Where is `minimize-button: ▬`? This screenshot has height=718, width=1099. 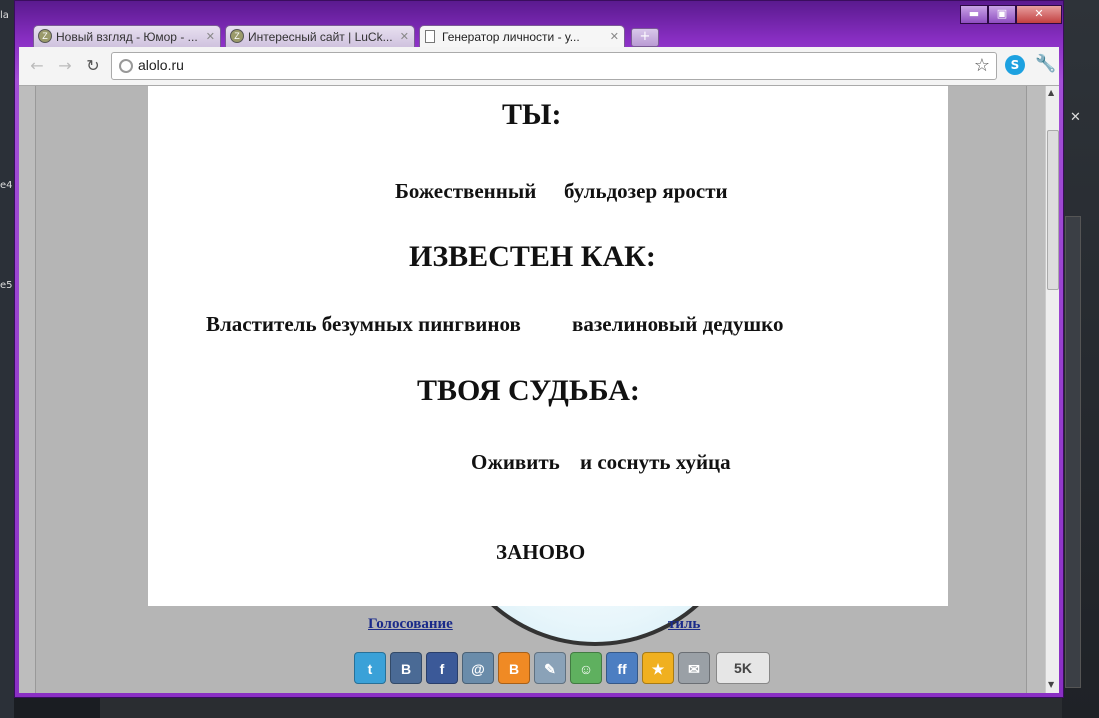
minimize-button: ▬ is located at coordinates (974, 14).